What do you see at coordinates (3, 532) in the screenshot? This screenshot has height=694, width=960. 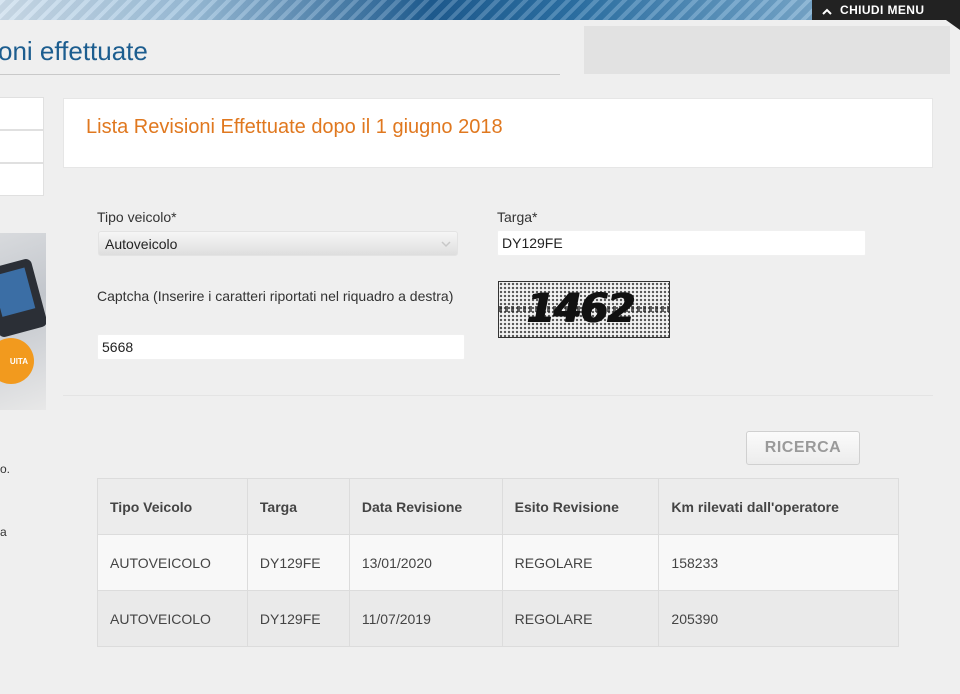 I see `sidebar-text: a` at bounding box center [3, 532].